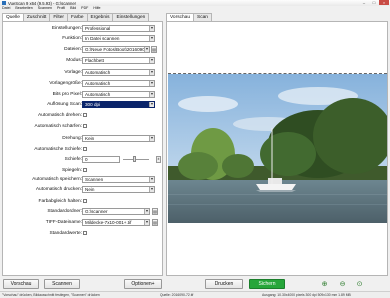 Image resolution: width=390 pixels, height=298 pixels. Describe the element at coordinates (98, 83) in the screenshot. I see `vorlagengroesse-value: Automatisch` at that location.